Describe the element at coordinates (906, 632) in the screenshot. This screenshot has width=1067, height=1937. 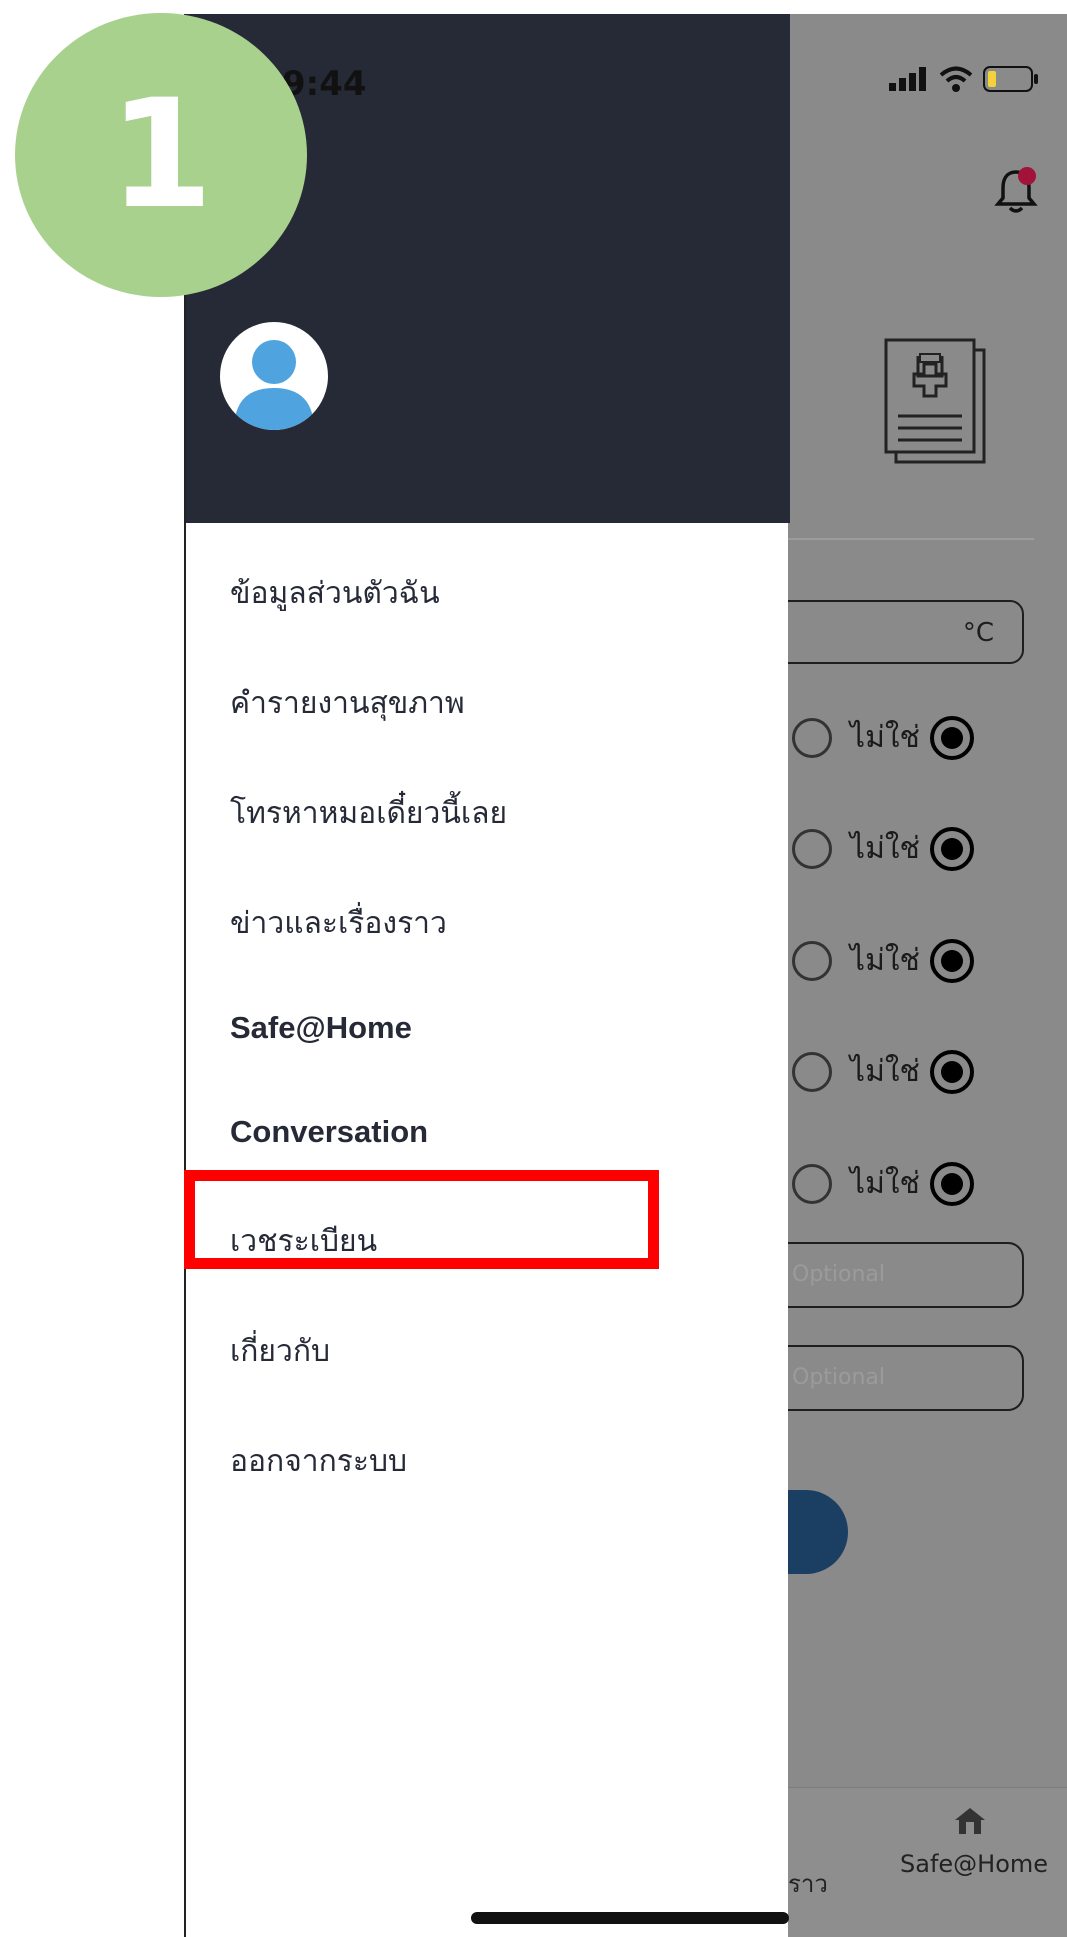
I see `temperature-input: °C` at that location.